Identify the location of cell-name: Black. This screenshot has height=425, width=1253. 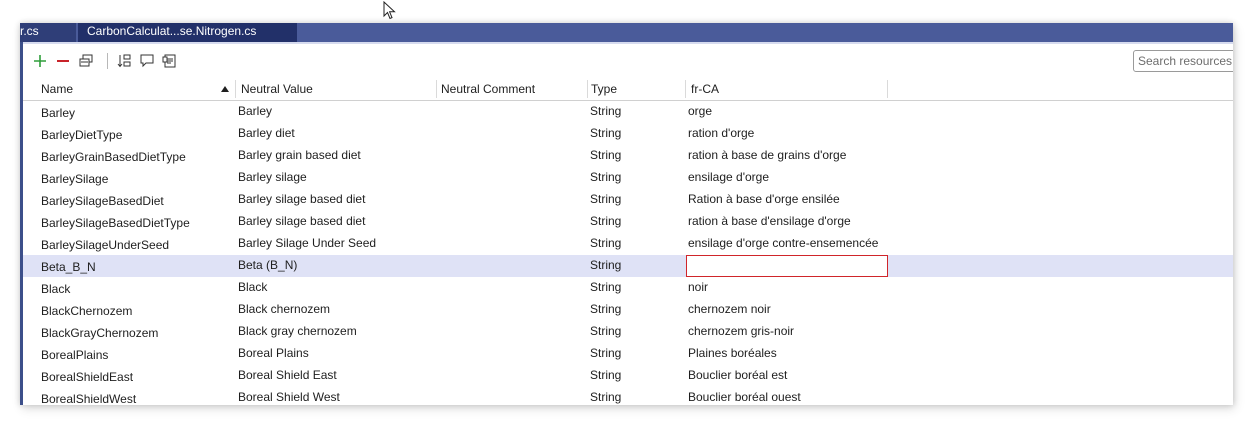
(55, 288).